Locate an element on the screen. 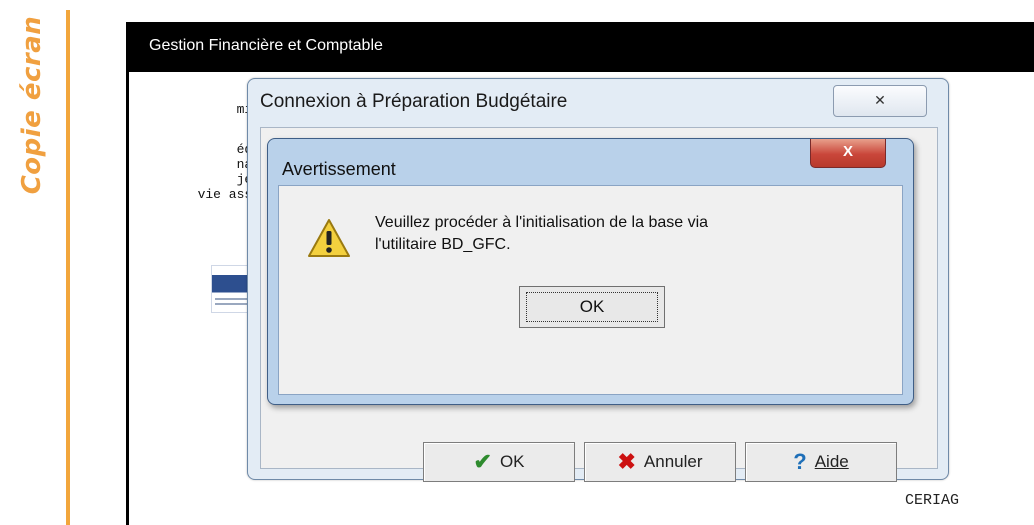  side-label-text: Copie écran is located at coordinates (32, 105).